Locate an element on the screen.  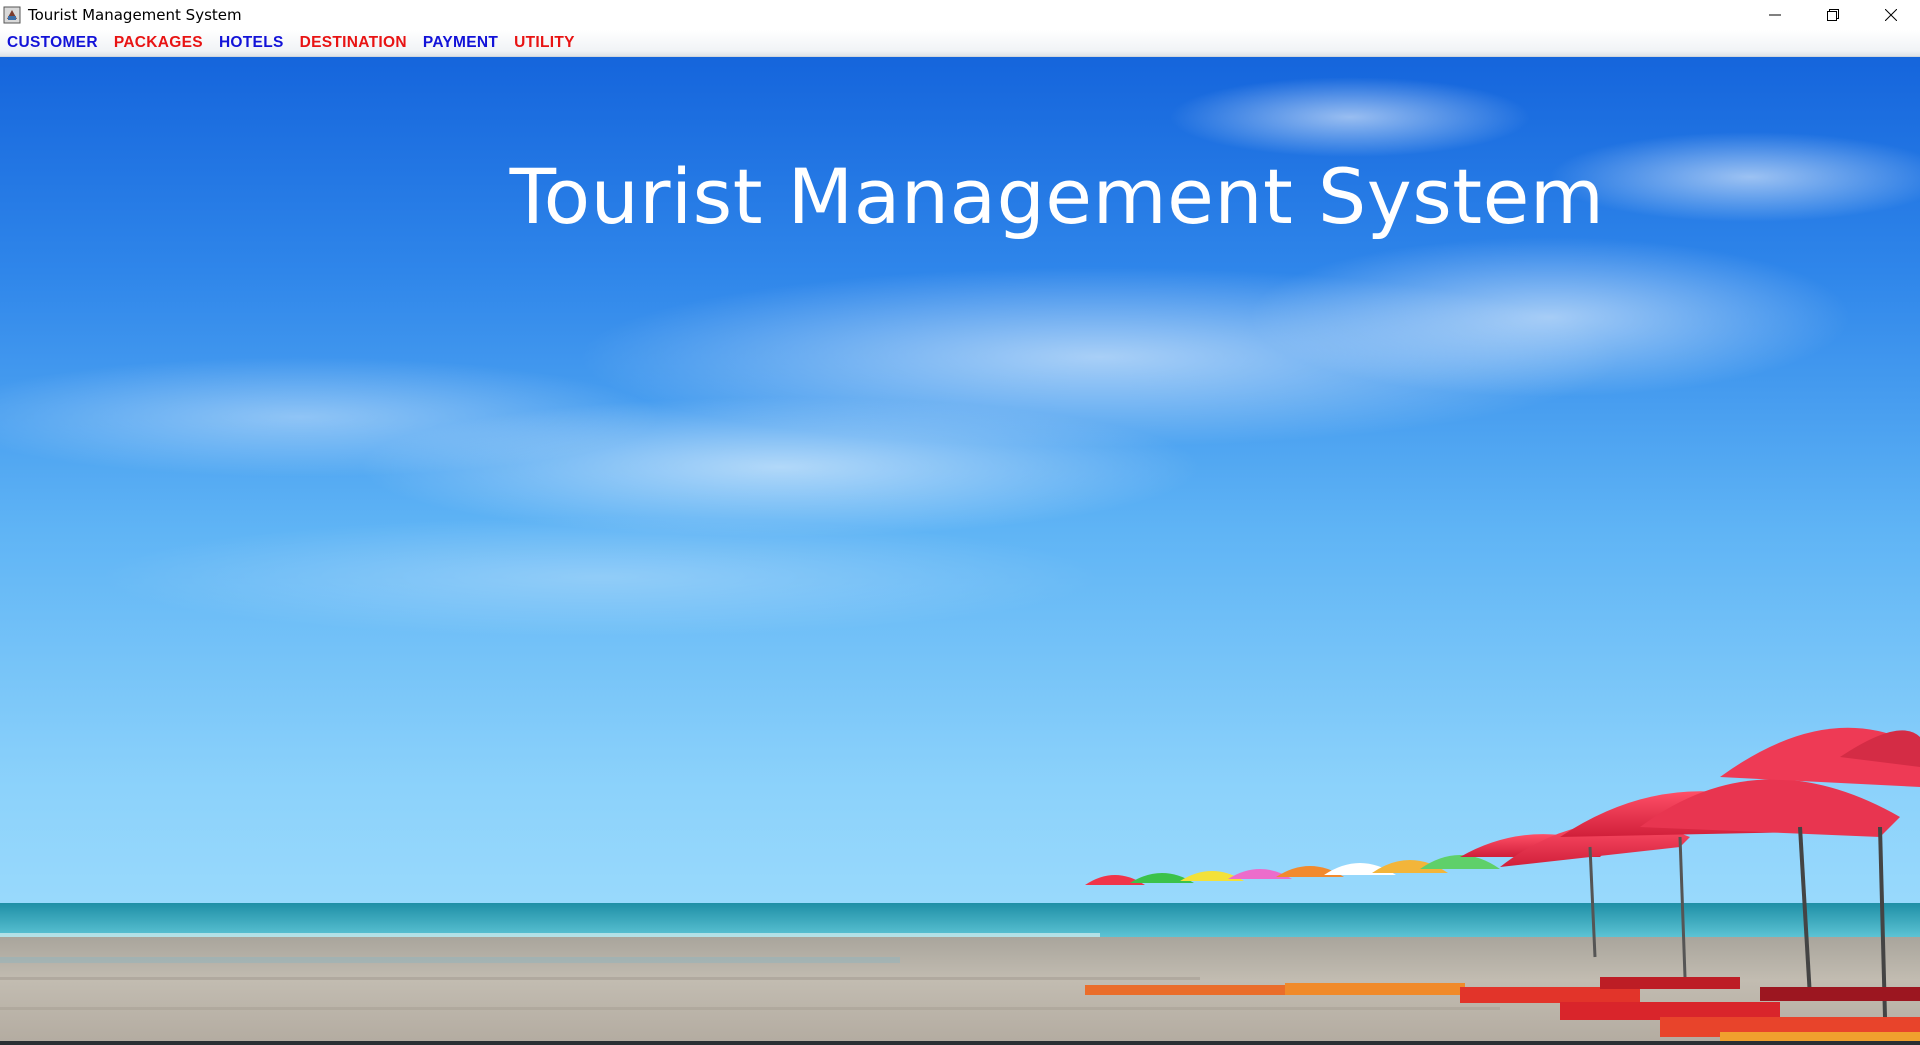
window-controls is located at coordinates (1833, 15).